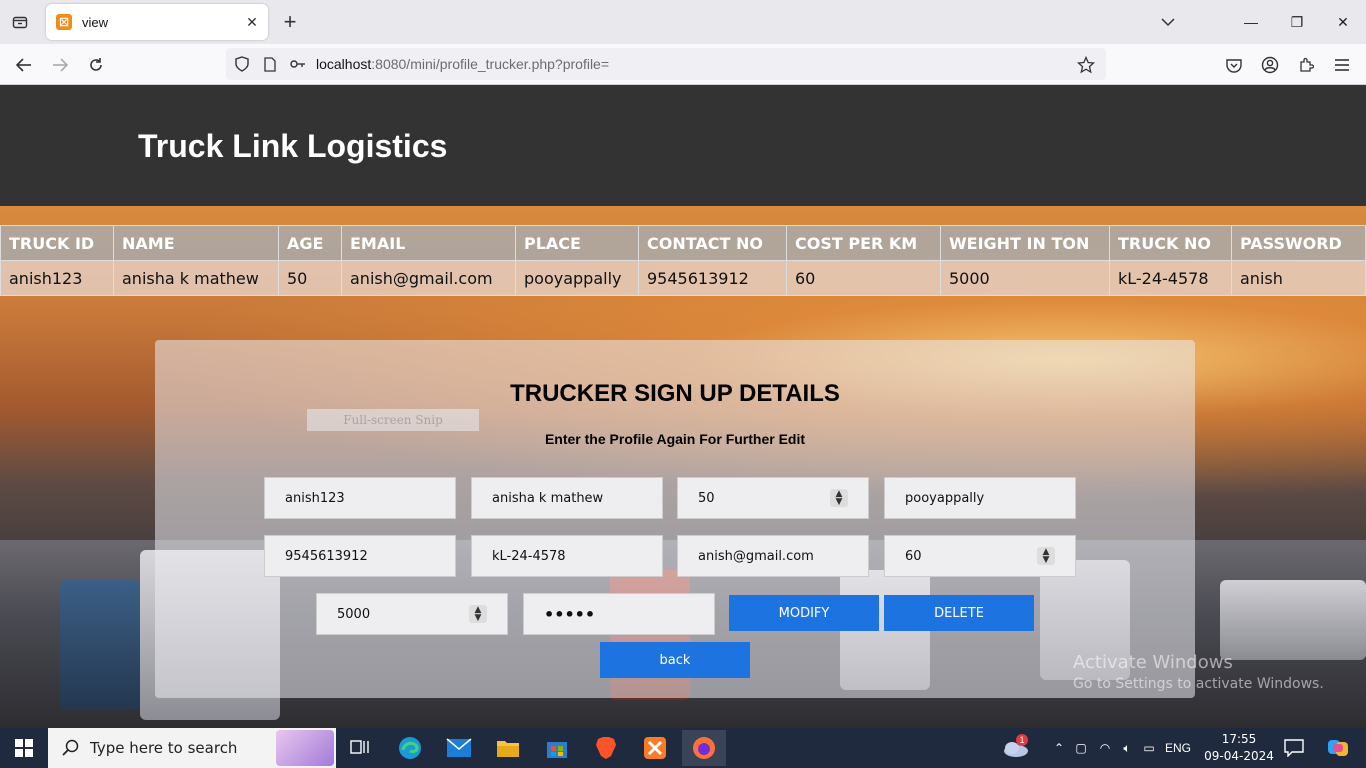  I want to click on modify-button: MODIFY, so click(804, 613).